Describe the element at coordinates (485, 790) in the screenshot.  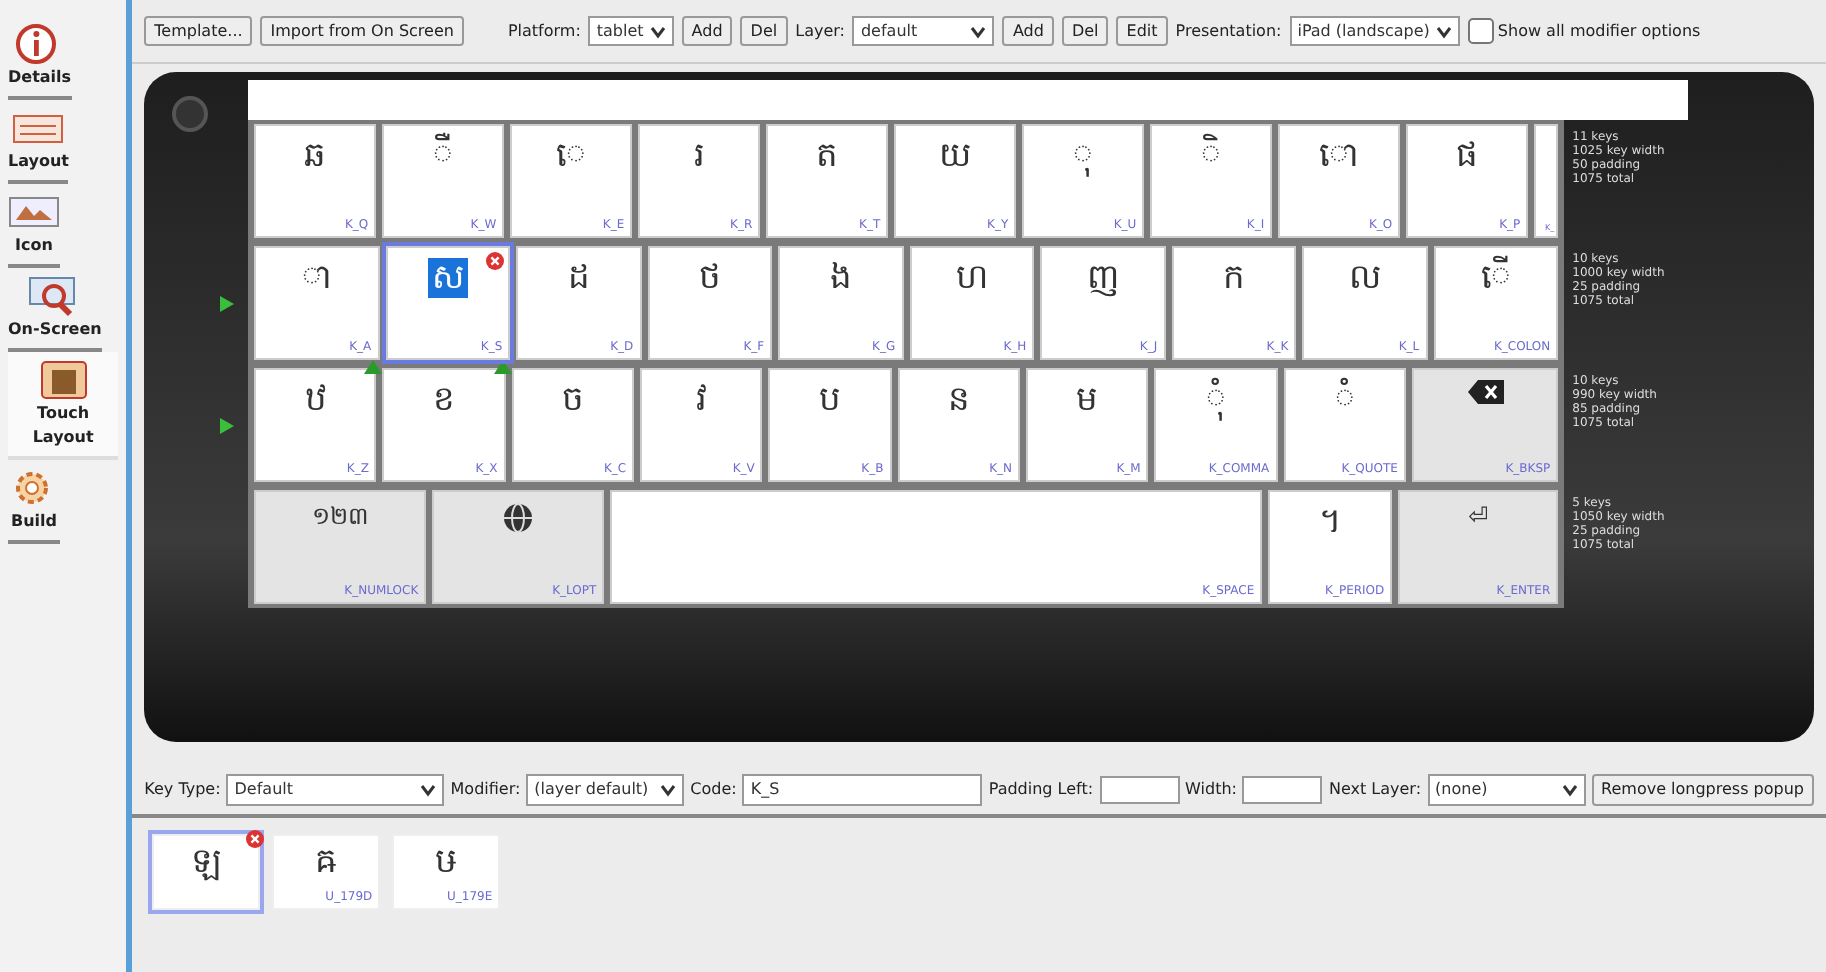
I see `field-label: Modifier:` at that location.